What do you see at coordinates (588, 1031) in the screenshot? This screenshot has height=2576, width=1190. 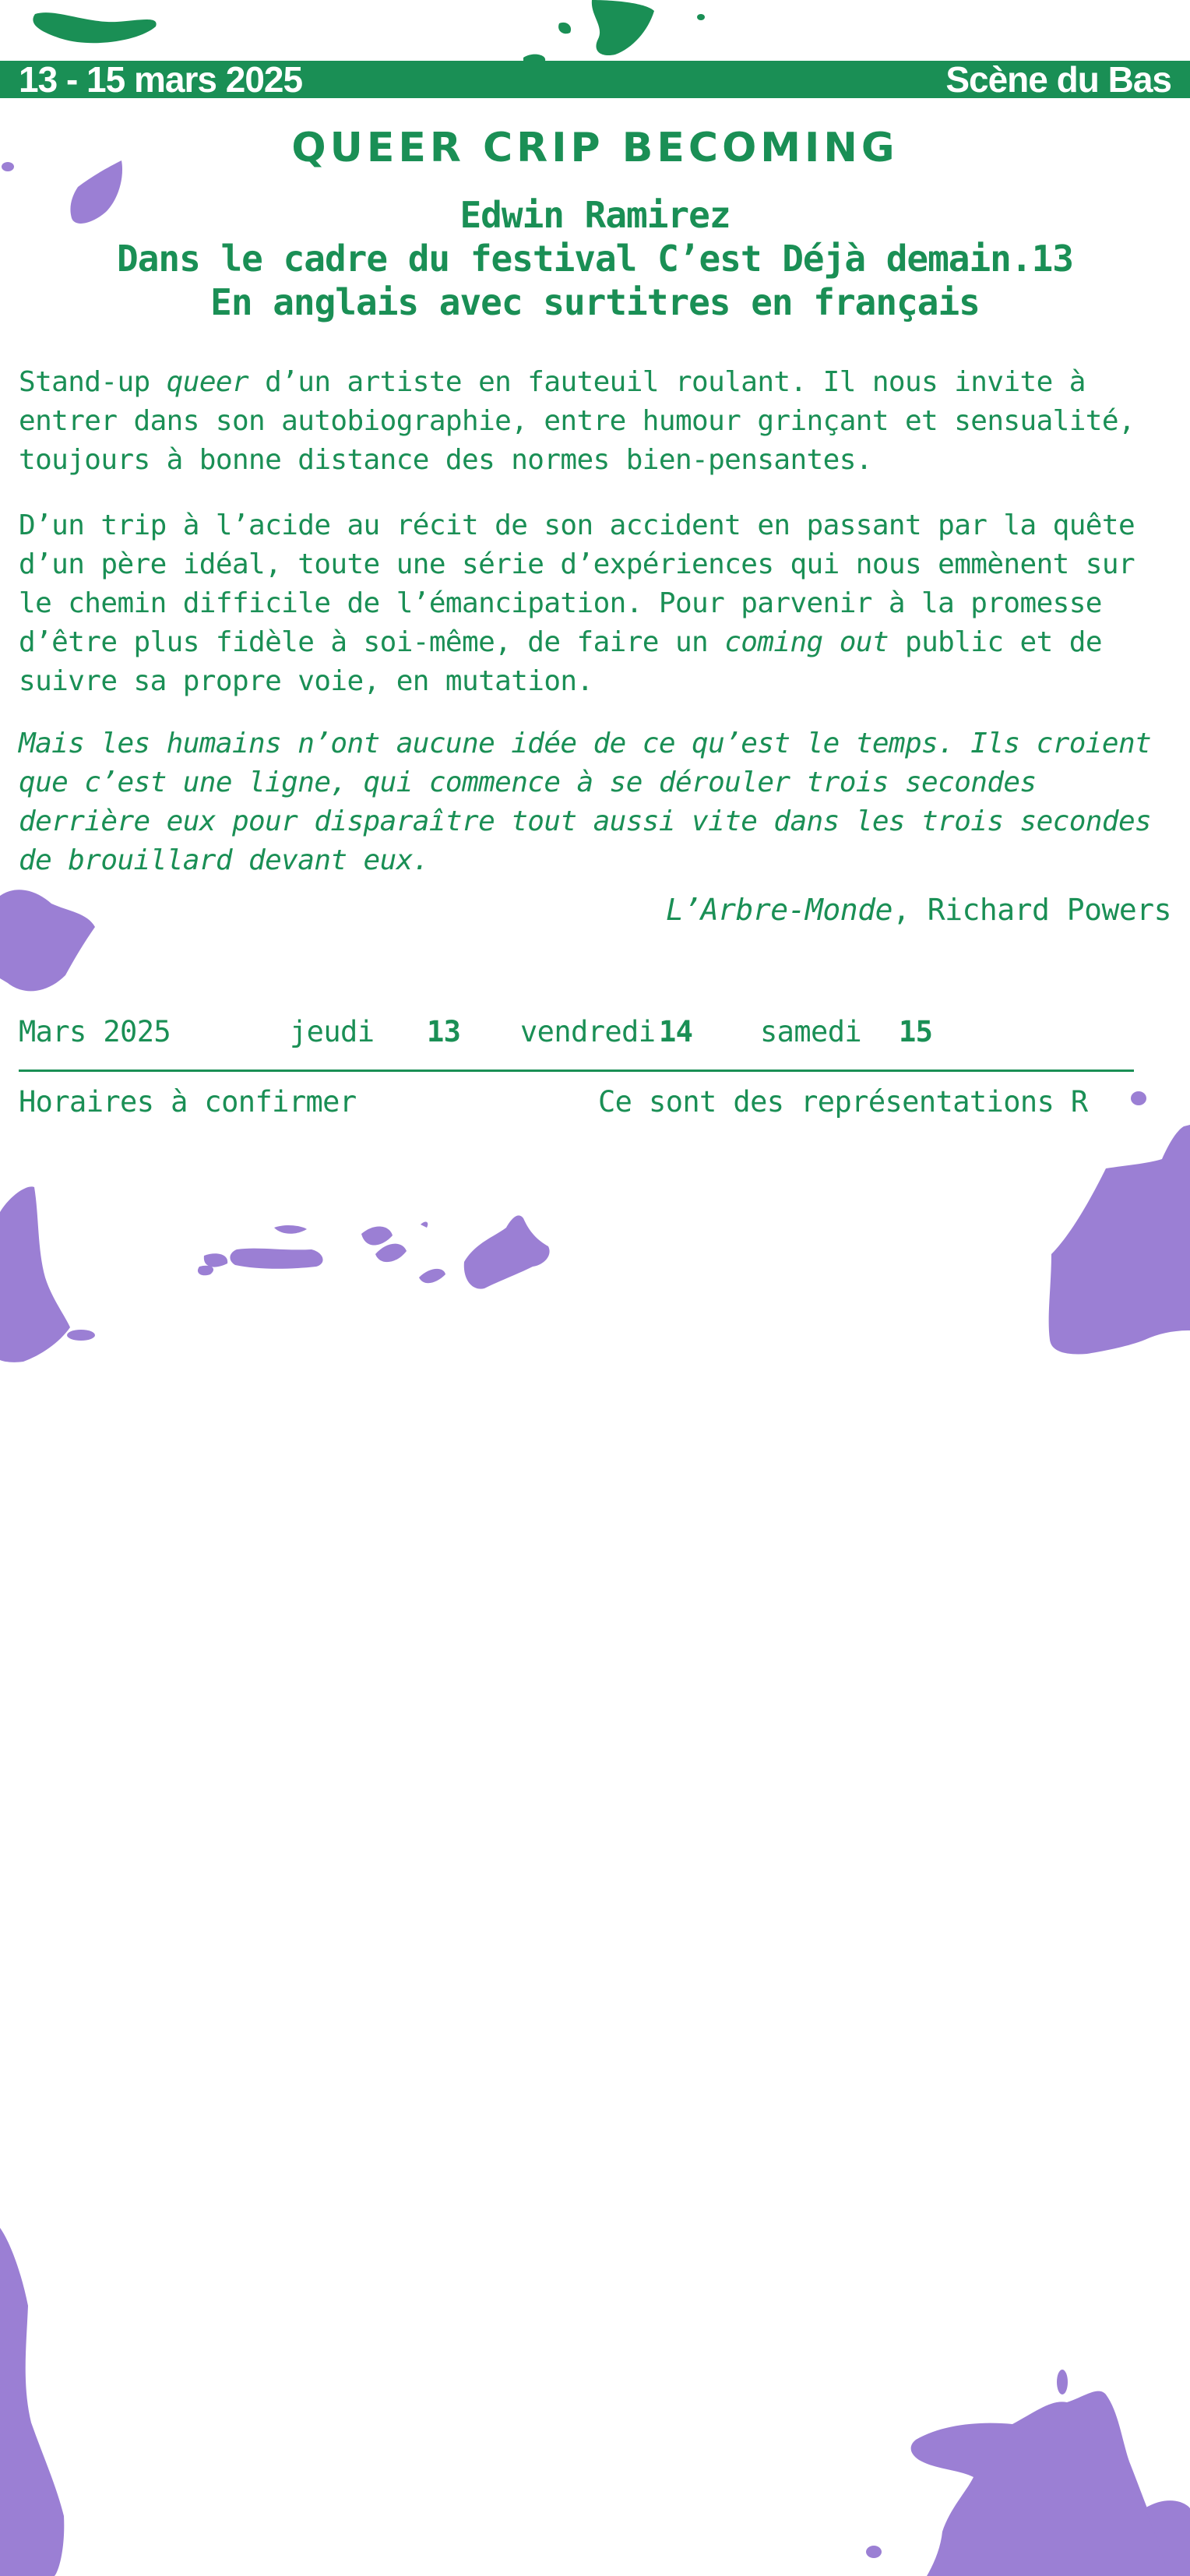 I see `schedule-day-2: vendredi` at bounding box center [588, 1031].